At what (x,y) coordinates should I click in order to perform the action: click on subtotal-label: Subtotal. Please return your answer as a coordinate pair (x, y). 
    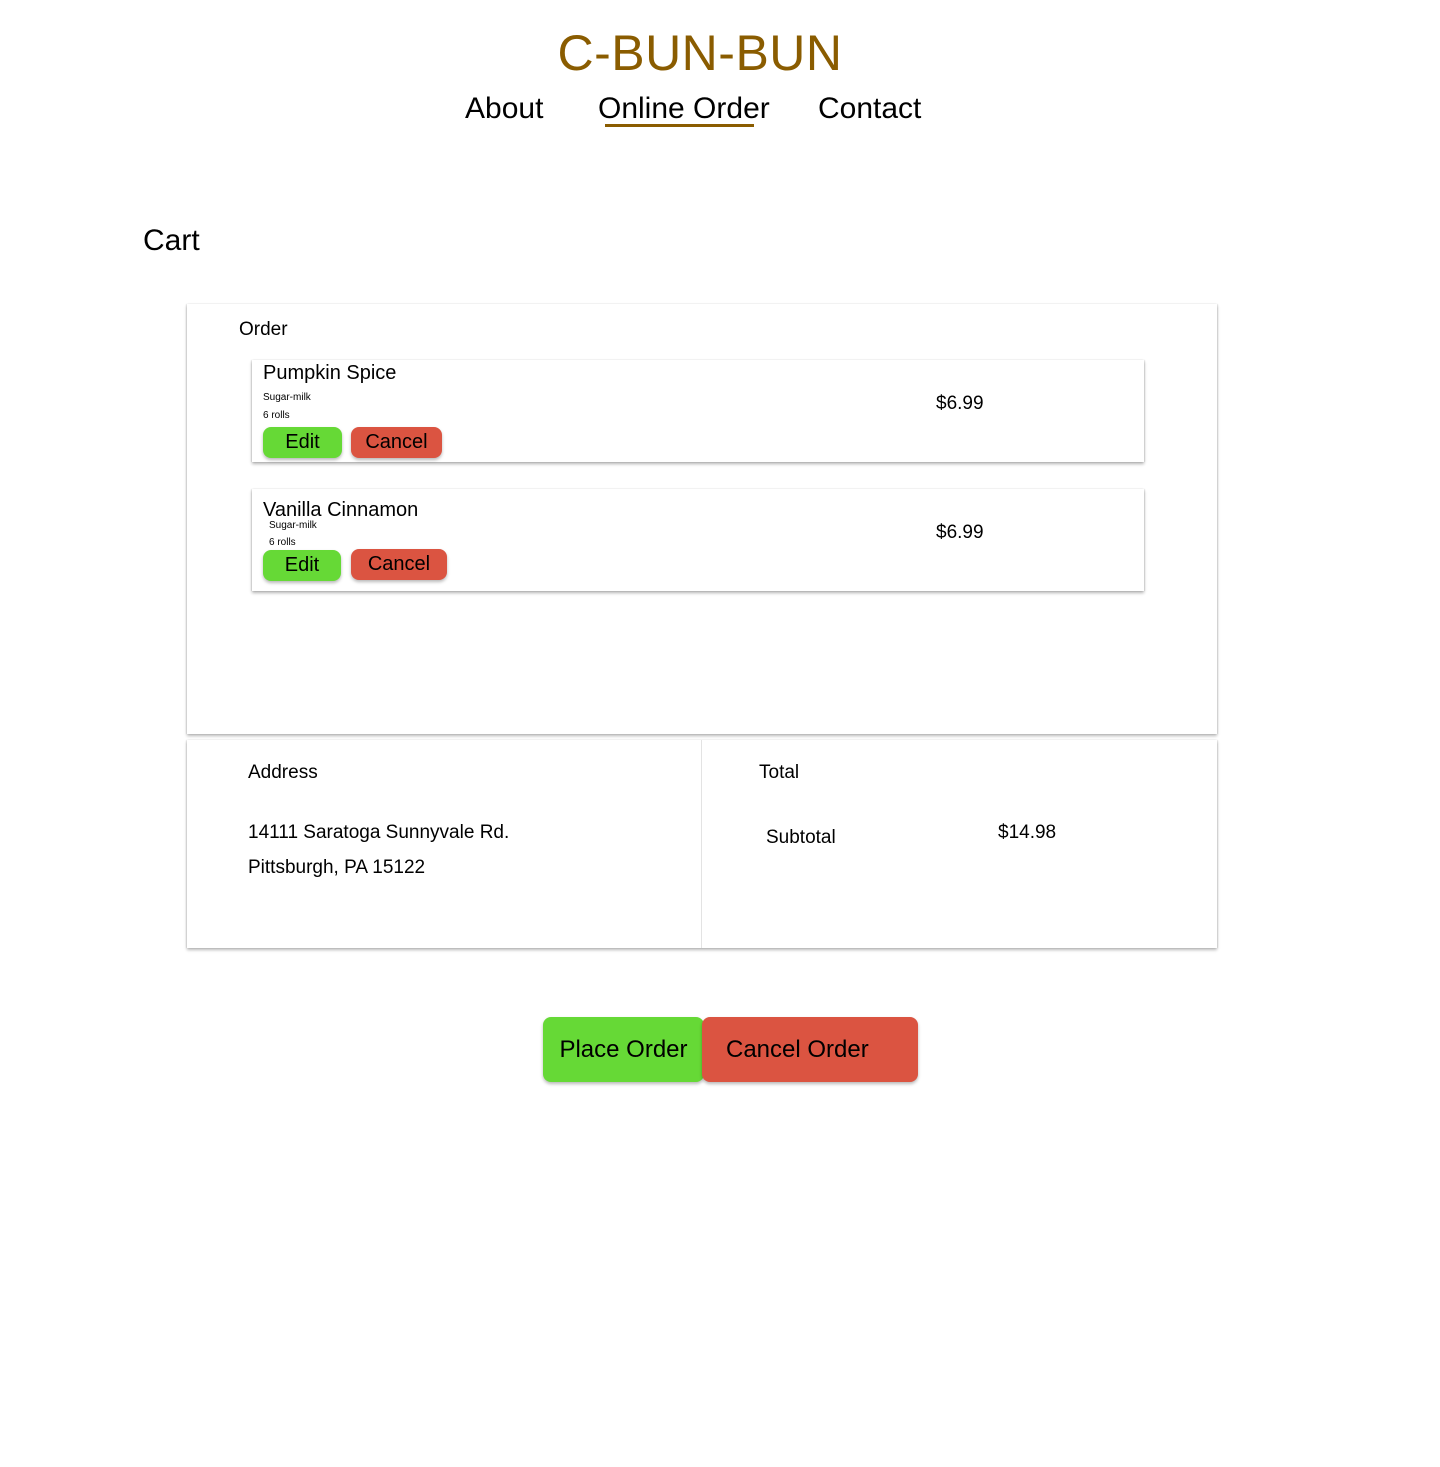
    Looking at the image, I should click on (801, 837).